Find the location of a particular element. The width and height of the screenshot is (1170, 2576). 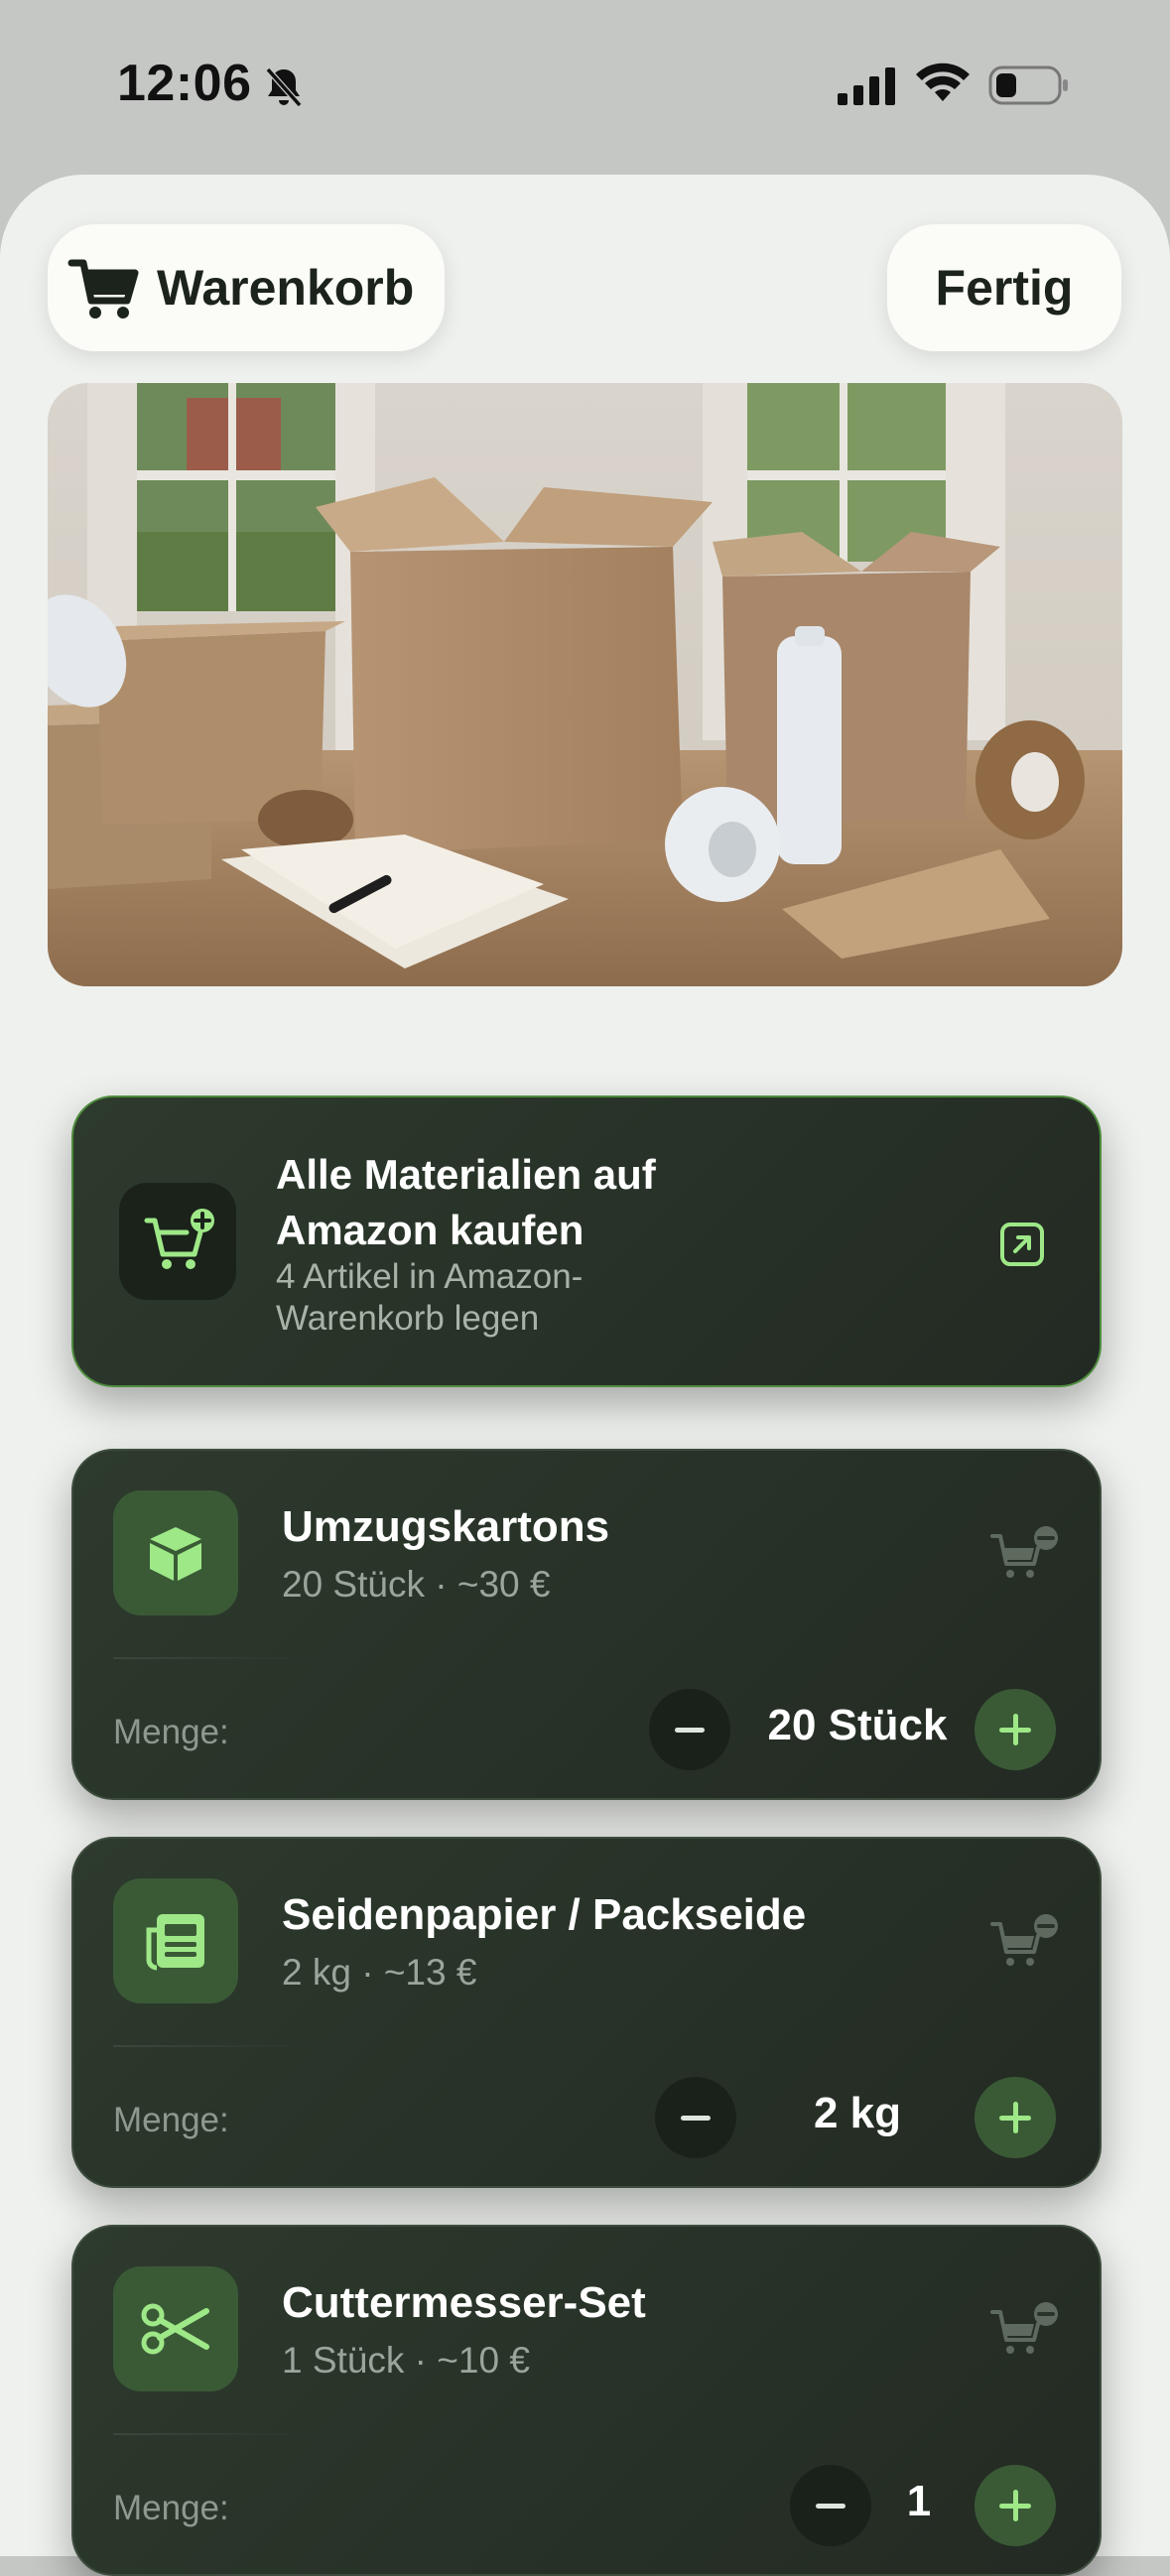

done-button-label: Fertig is located at coordinates (1004, 288).